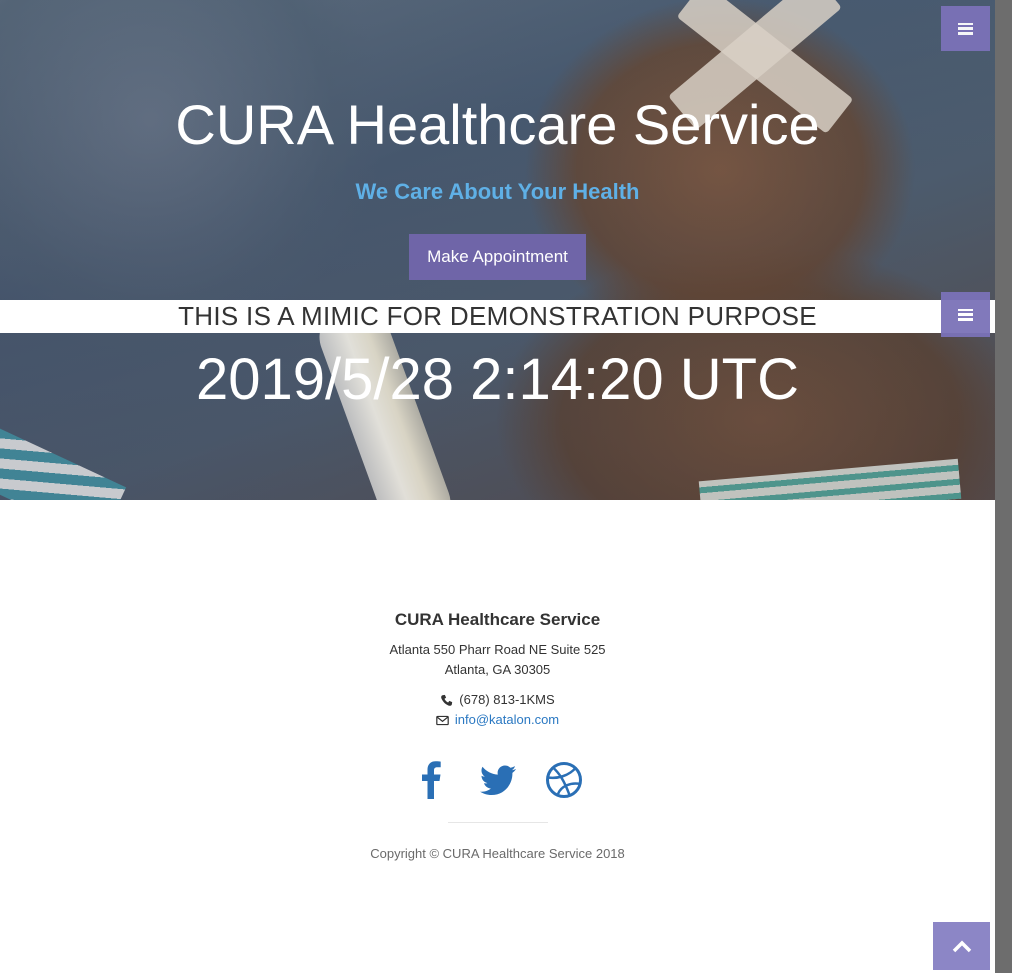 Image resolution: width=1012 pixels, height=973 pixels. What do you see at coordinates (442, 720) in the screenshot?
I see `envelope-icon` at bounding box center [442, 720].